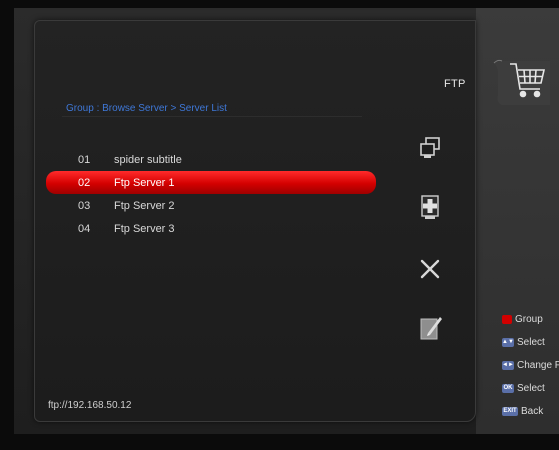 The width and height of the screenshot is (559, 450). I want to click on delete-icon, so click(430, 271).